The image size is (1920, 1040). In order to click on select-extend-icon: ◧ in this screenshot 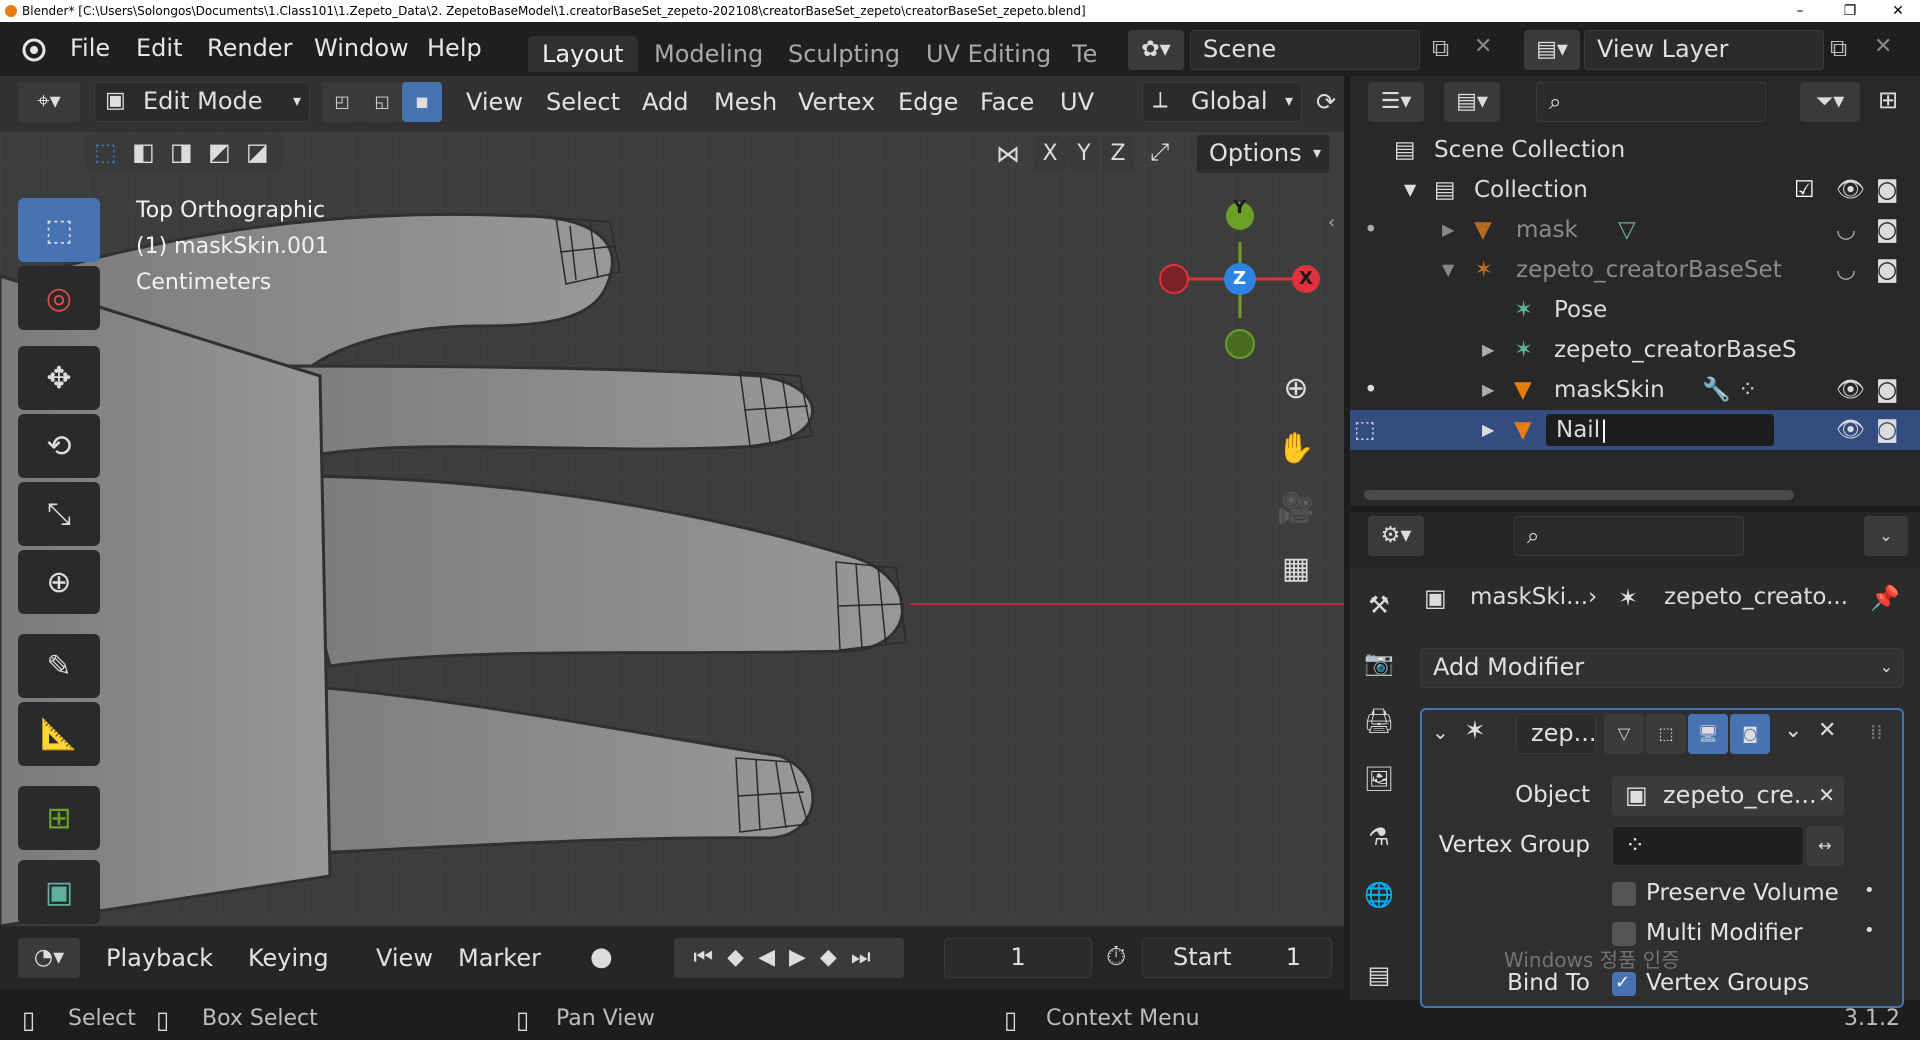, I will do `click(143, 152)`.